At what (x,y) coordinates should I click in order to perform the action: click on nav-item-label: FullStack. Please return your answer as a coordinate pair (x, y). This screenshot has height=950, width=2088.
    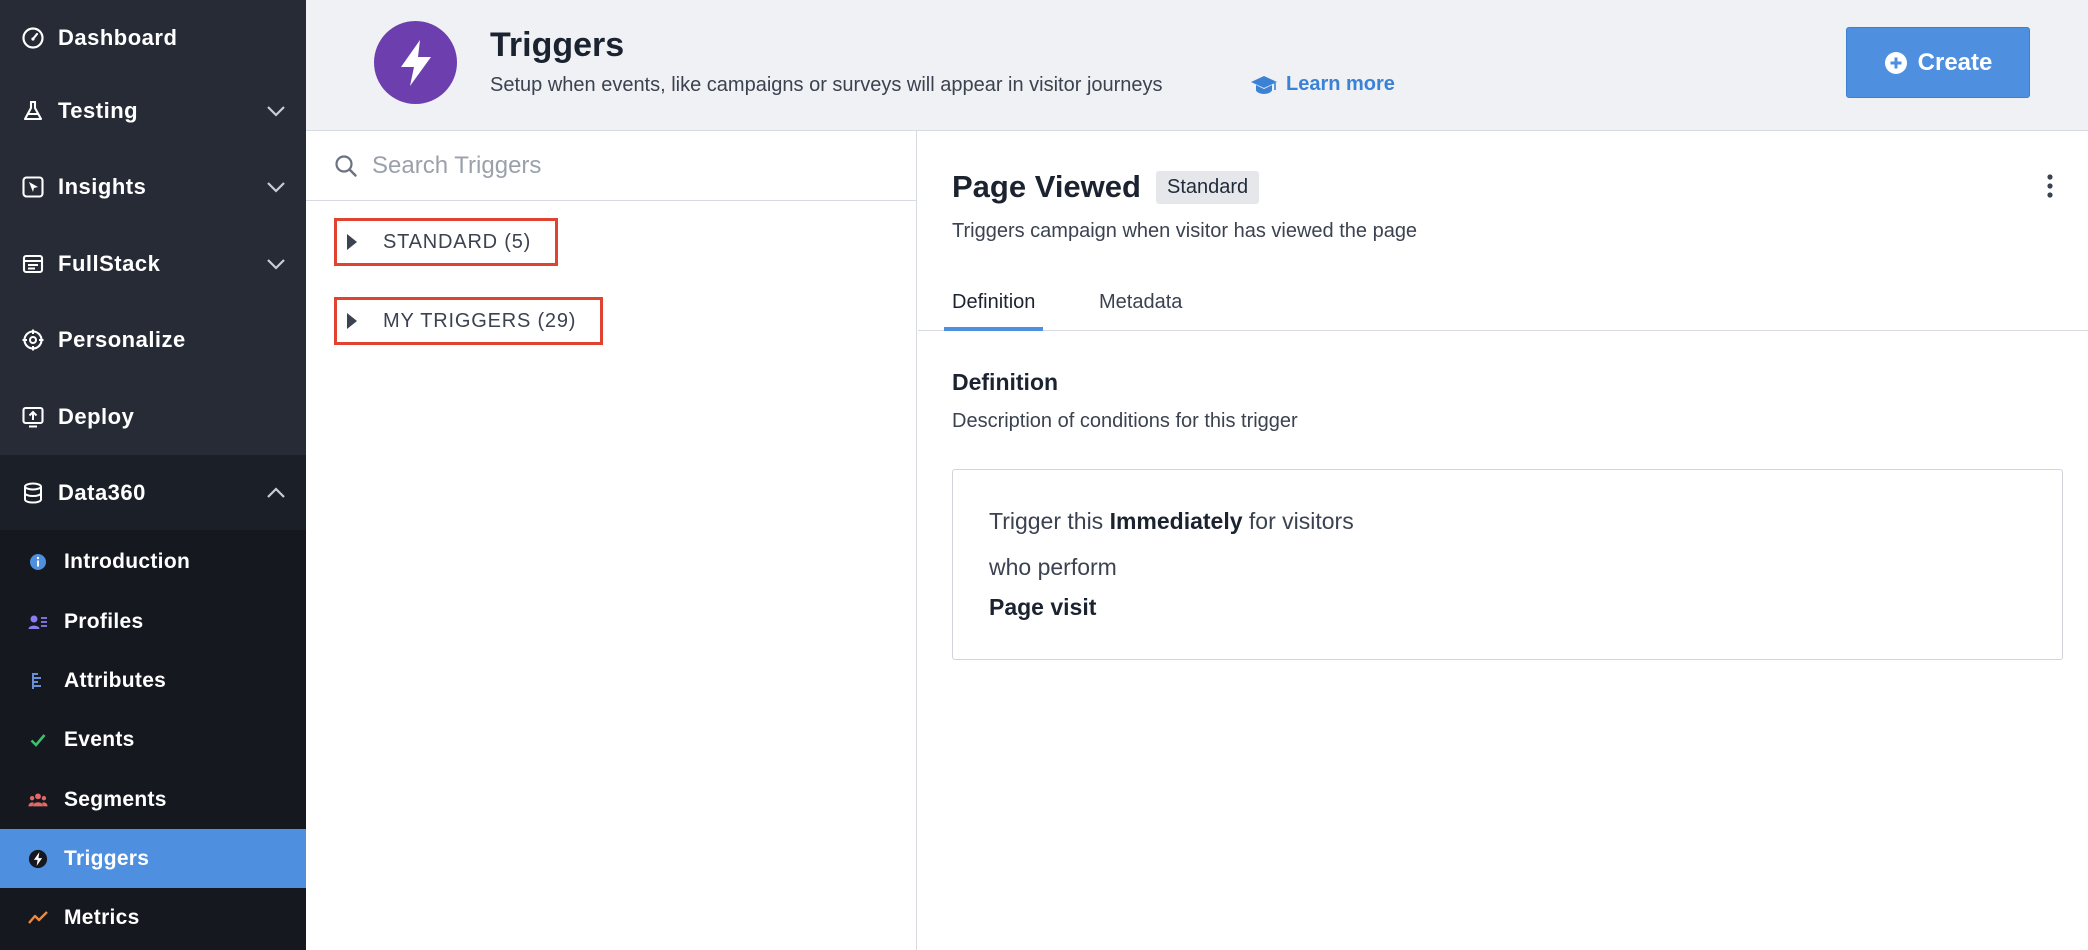
    Looking at the image, I should click on (109, 263).